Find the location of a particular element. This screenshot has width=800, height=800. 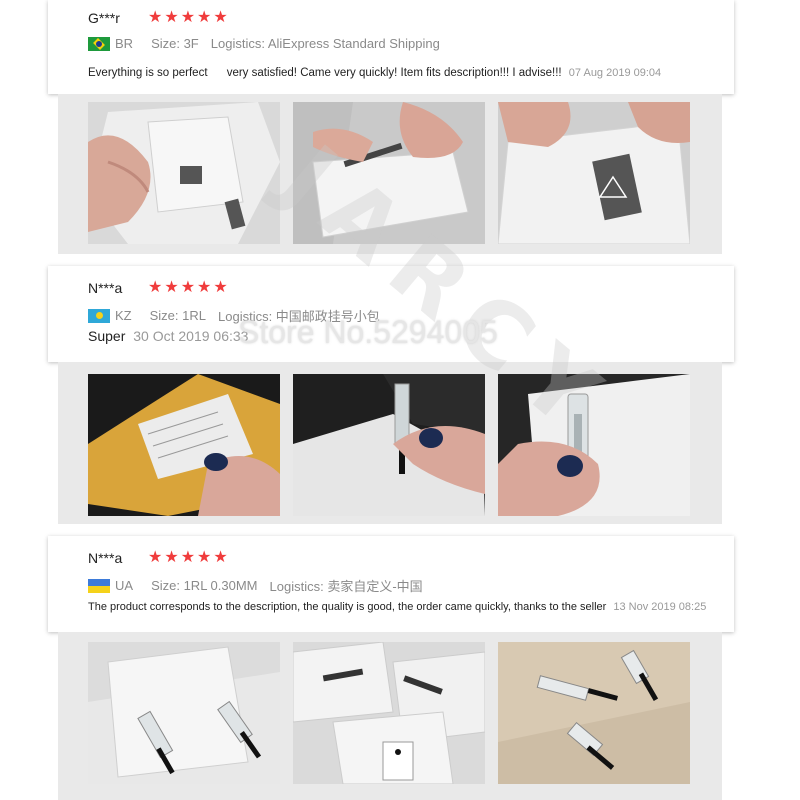

flag-br-icon is located at coordinates (99, 43).